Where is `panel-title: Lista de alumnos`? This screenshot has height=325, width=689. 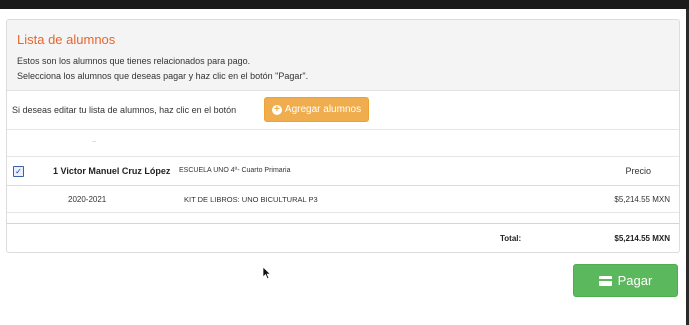 panel-title: Lista de alumnos is located at coordinates (66, 39).